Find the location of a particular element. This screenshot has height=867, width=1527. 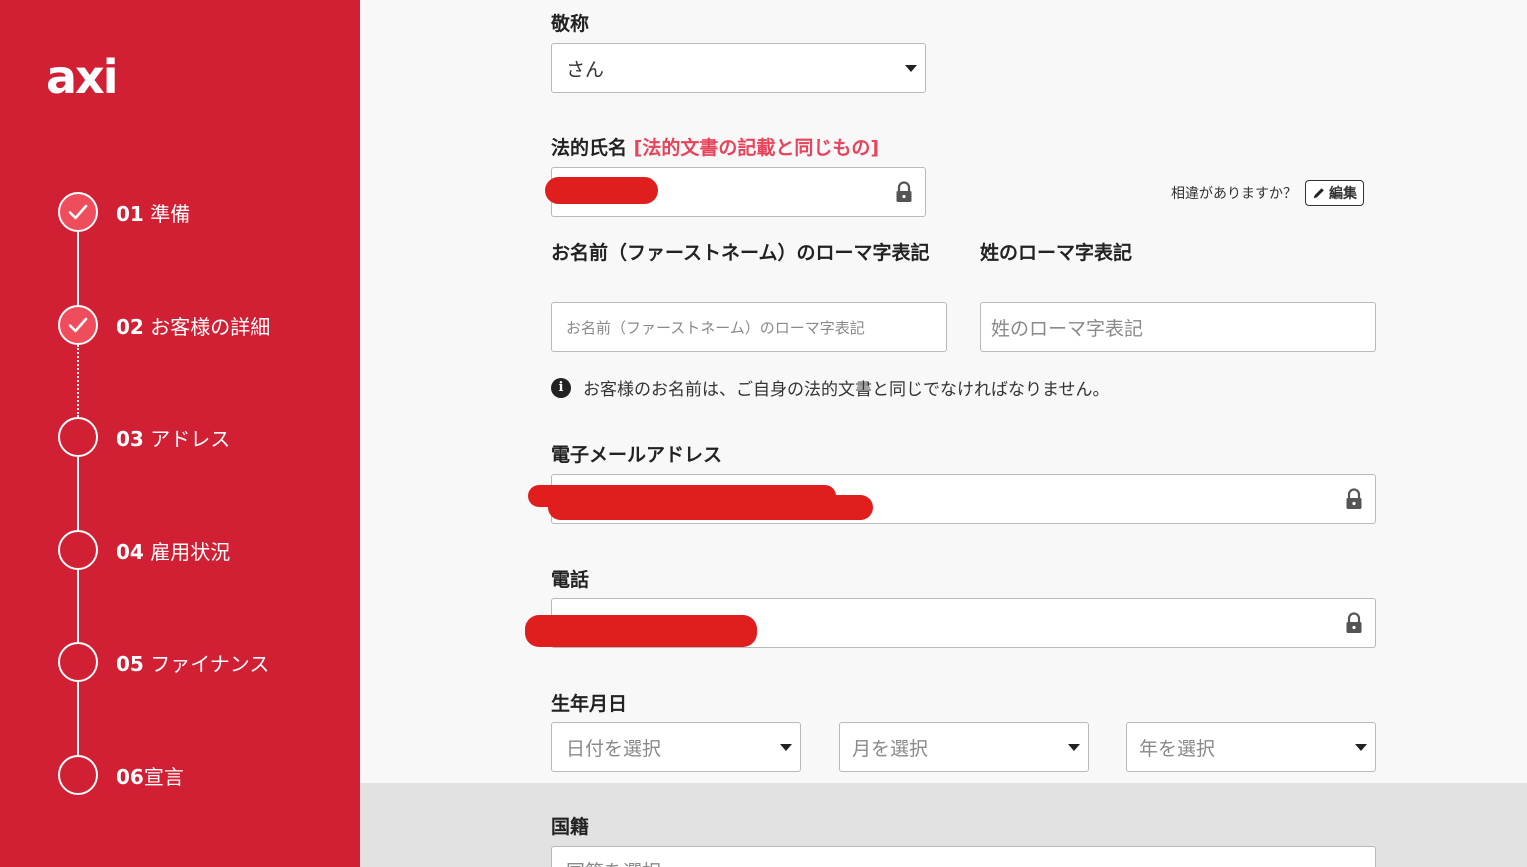

dob-month-select: 月を選択 is located at coordinates (964, 747).